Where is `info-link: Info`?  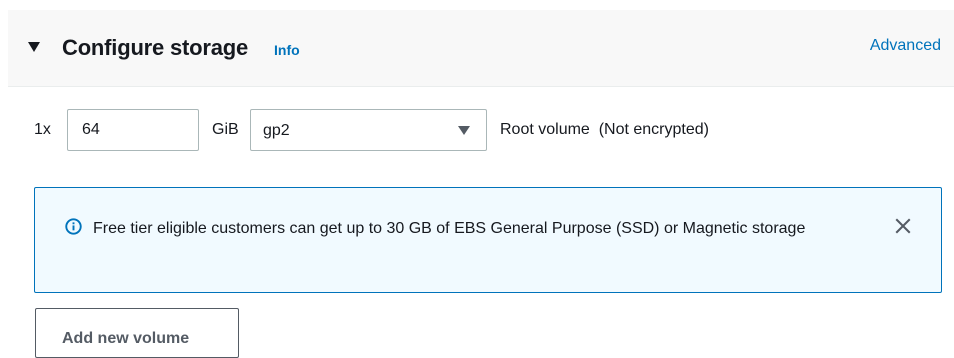
info-link: Info is located at coordinates (287, 50).